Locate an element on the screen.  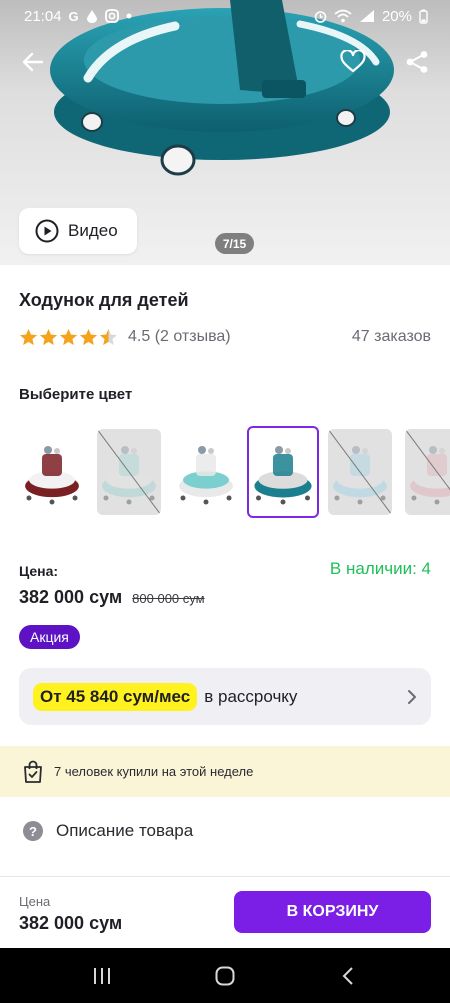
heart-icon is located at coordinates (353, 61).